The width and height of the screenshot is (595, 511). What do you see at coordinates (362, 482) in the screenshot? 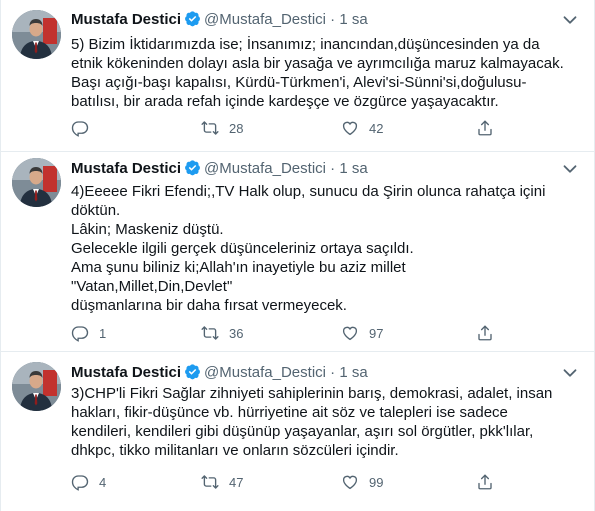
I see `like-button: 99` at bounding box center [362, 482].